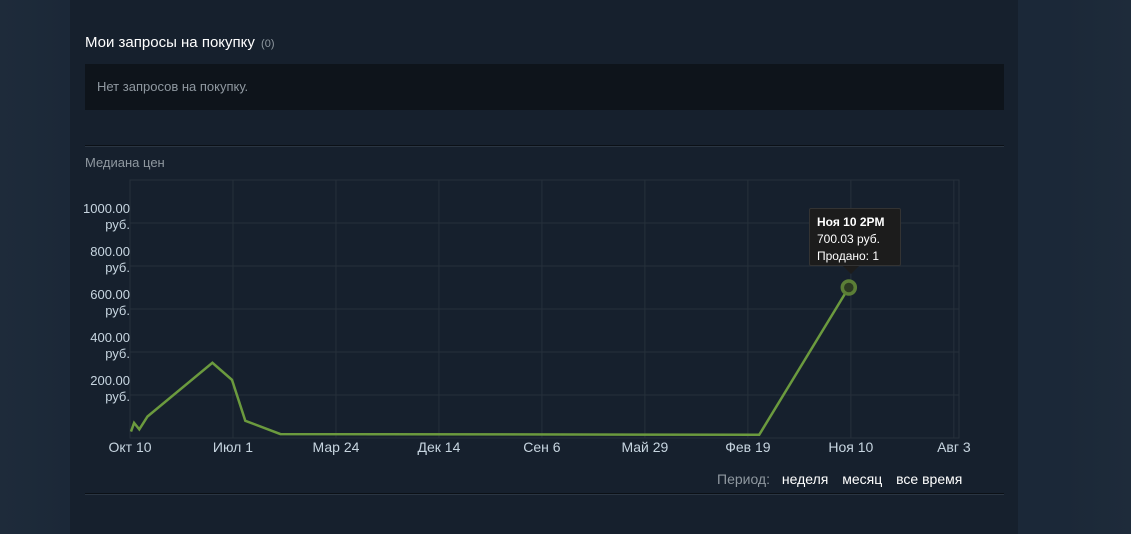  Describe the element at coordinates (110, 294) in the screenshot. I see `y-tick-label: 600.00` at that location.